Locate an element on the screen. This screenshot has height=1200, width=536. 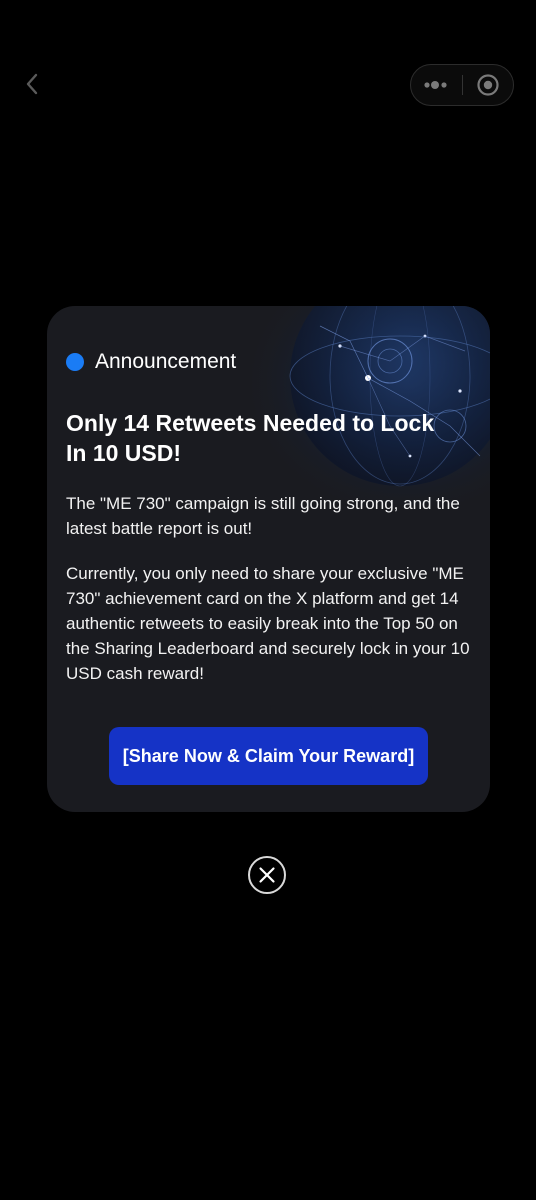
more-dots-icon is located at coordinates (435, 85).